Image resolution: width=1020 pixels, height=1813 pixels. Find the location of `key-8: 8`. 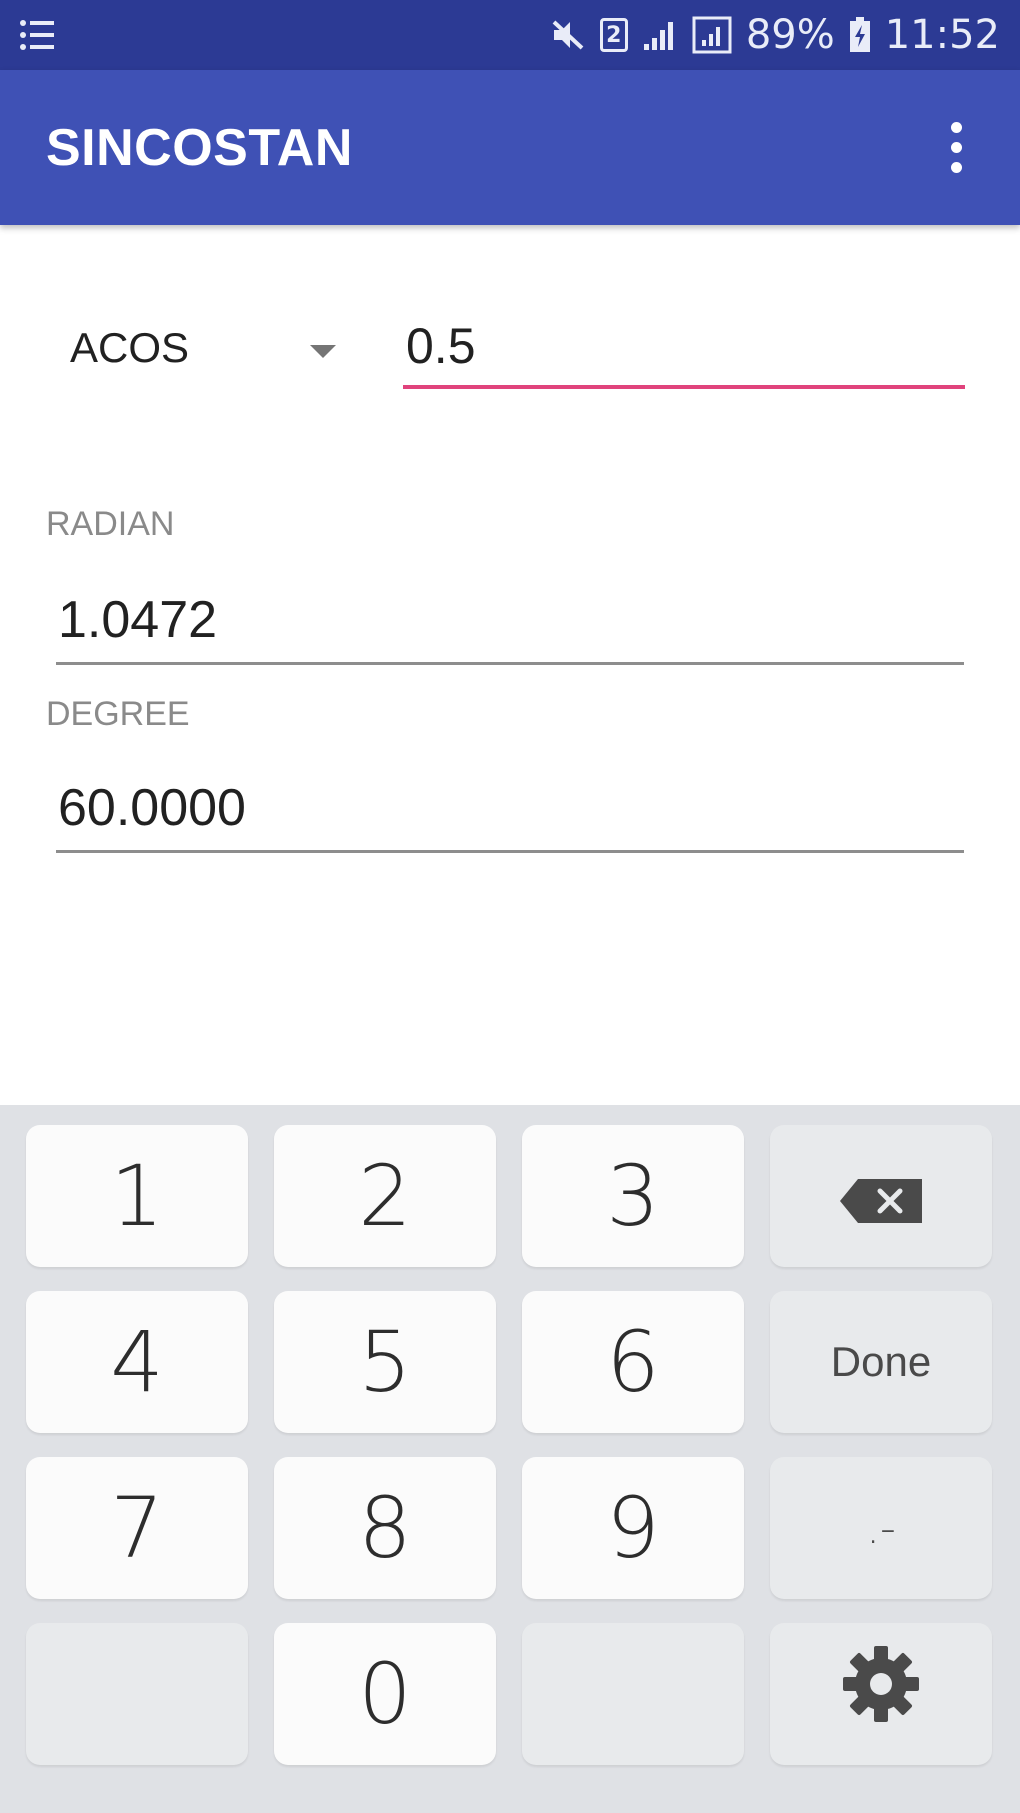

key-8: 8 is located at coordinates (385, 1528).